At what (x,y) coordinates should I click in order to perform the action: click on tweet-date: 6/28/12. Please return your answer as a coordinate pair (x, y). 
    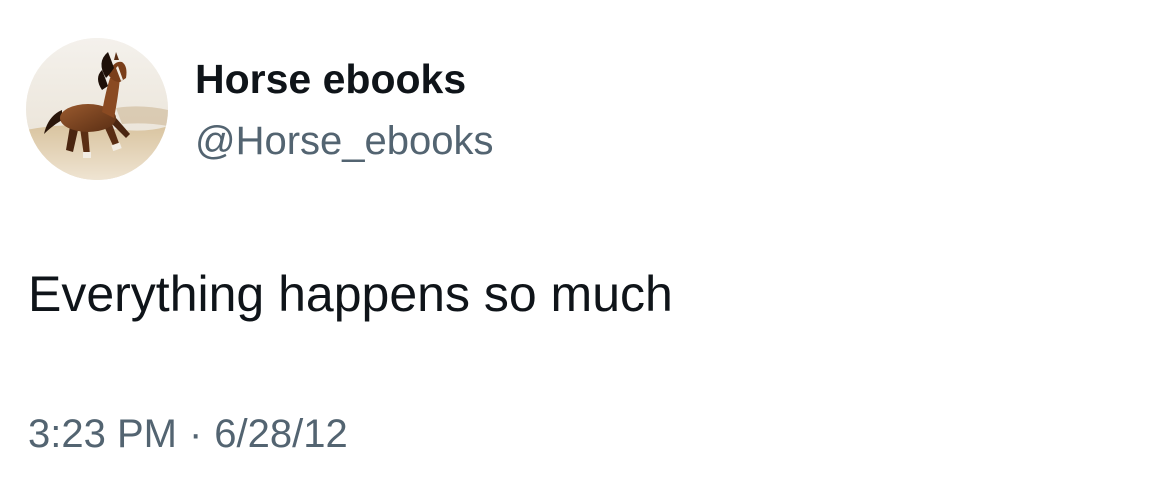
    Looking at the image, I should click on (280, 434).